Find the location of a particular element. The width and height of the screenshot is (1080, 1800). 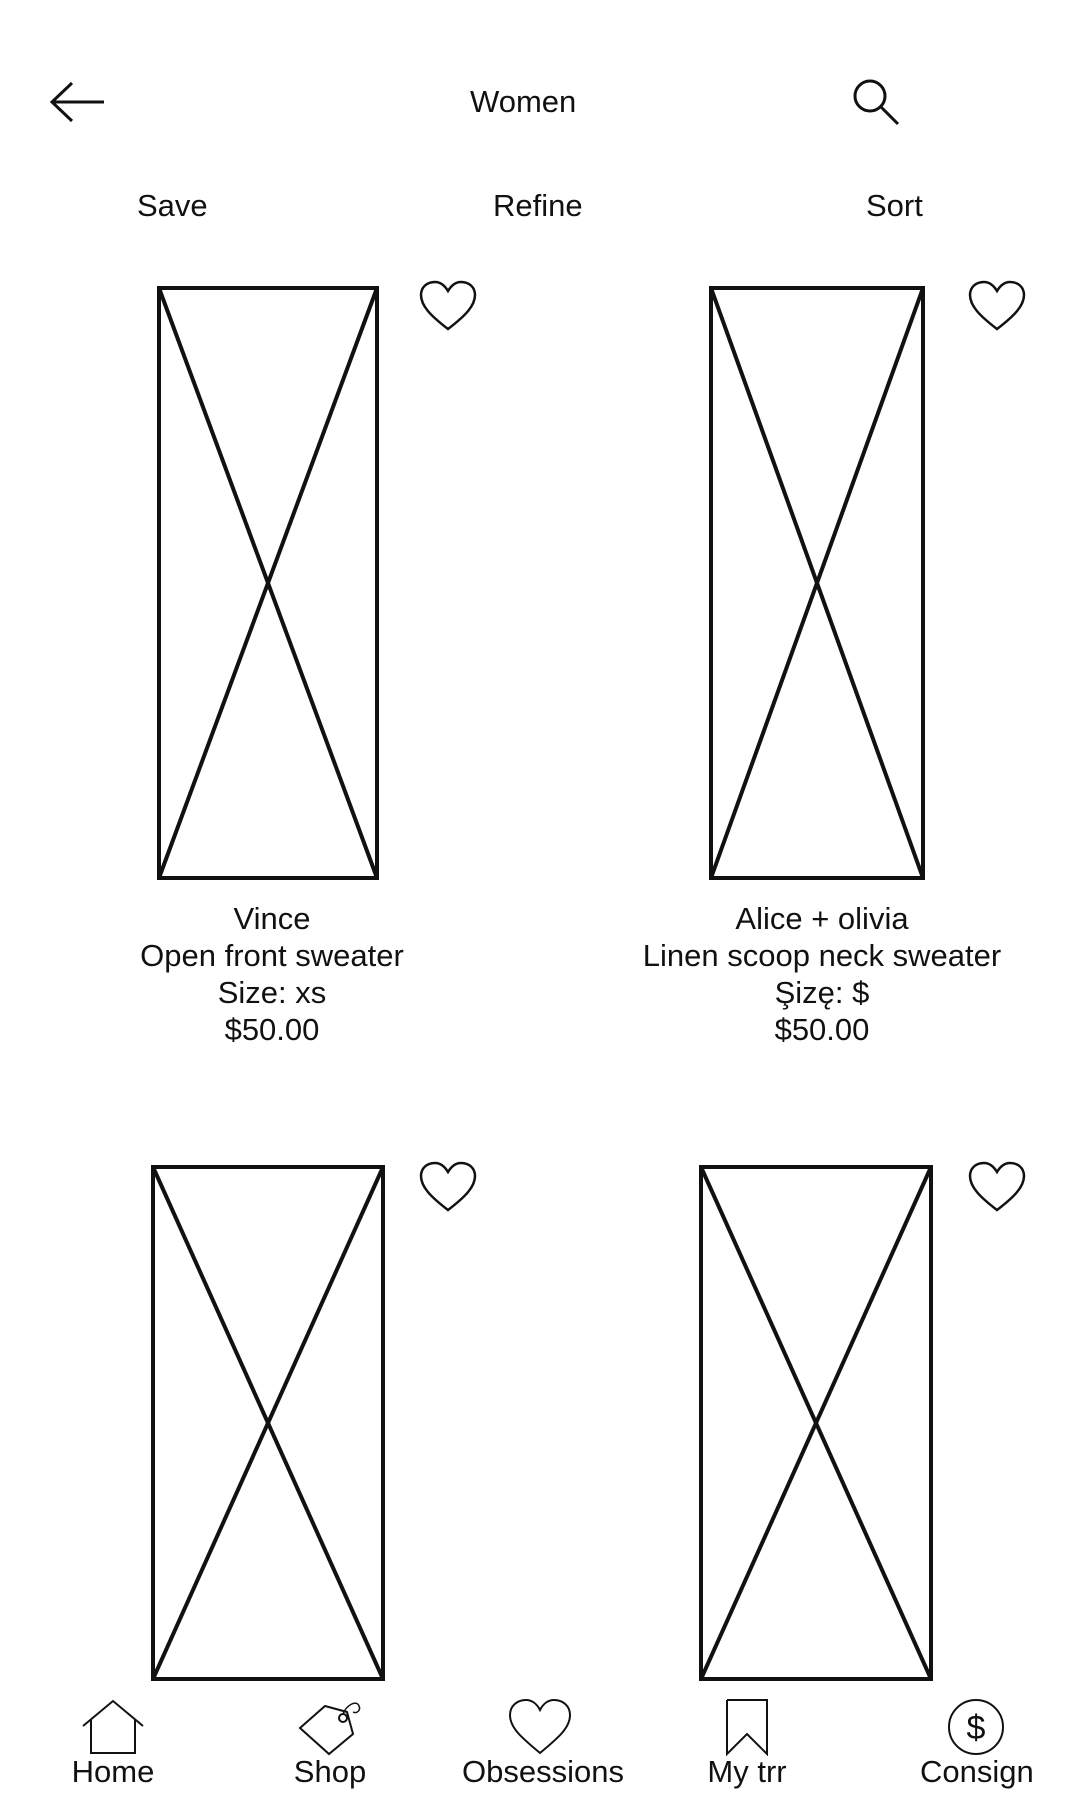

nav-my-trr: My trr is located at coordinates (747, 1742).